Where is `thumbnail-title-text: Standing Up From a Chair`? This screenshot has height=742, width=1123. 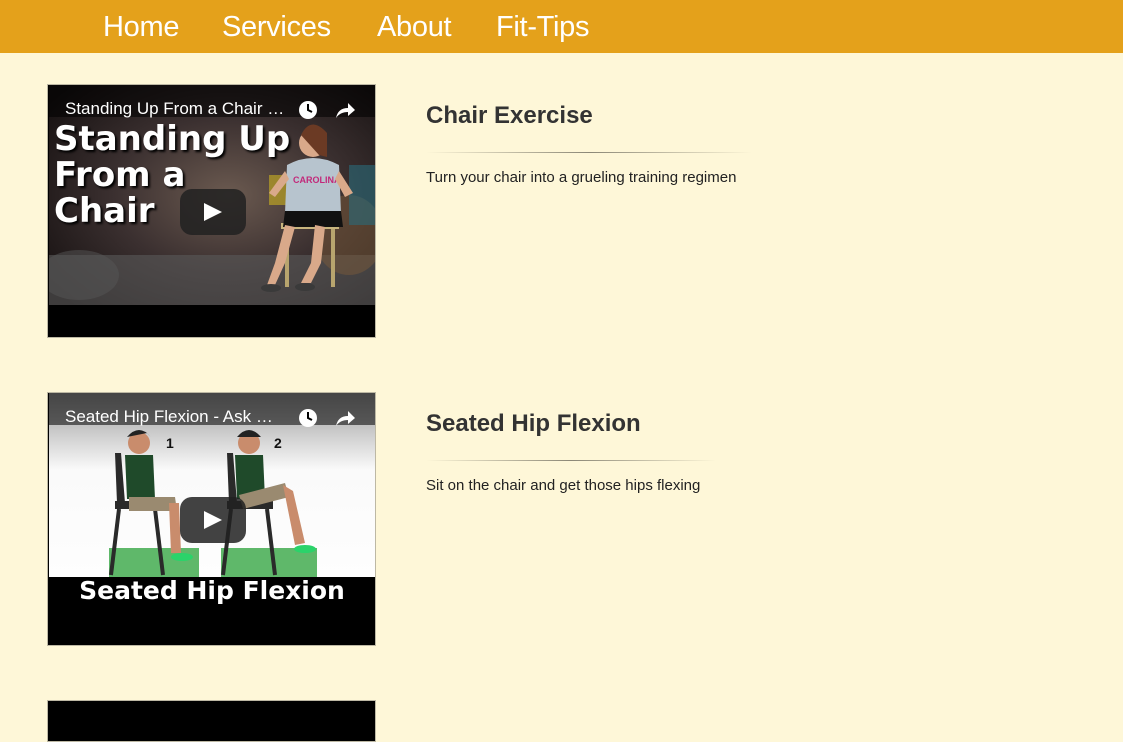
thumbnail-title-text: Standing Up From a Chair is located at coordinates (172, 175).